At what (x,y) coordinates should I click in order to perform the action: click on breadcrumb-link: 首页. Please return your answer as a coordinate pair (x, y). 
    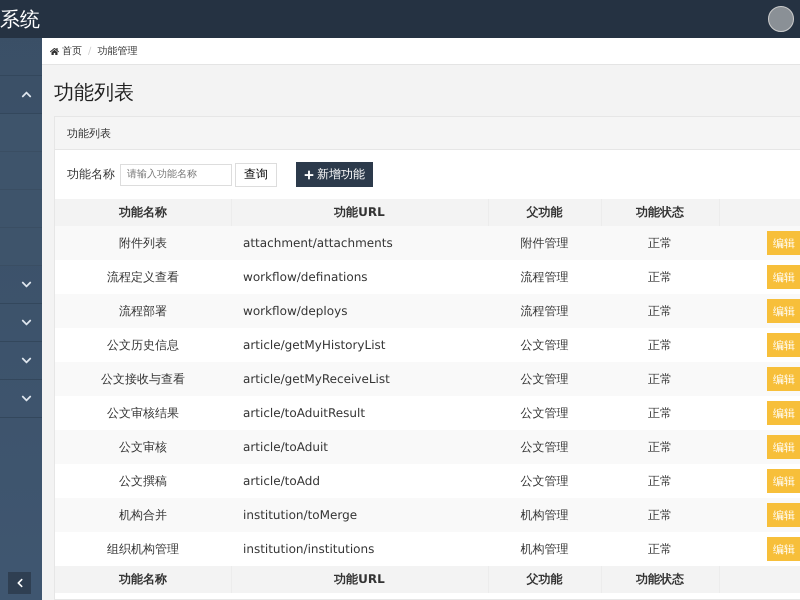
    Looking at the image, I should click on (66, 51).